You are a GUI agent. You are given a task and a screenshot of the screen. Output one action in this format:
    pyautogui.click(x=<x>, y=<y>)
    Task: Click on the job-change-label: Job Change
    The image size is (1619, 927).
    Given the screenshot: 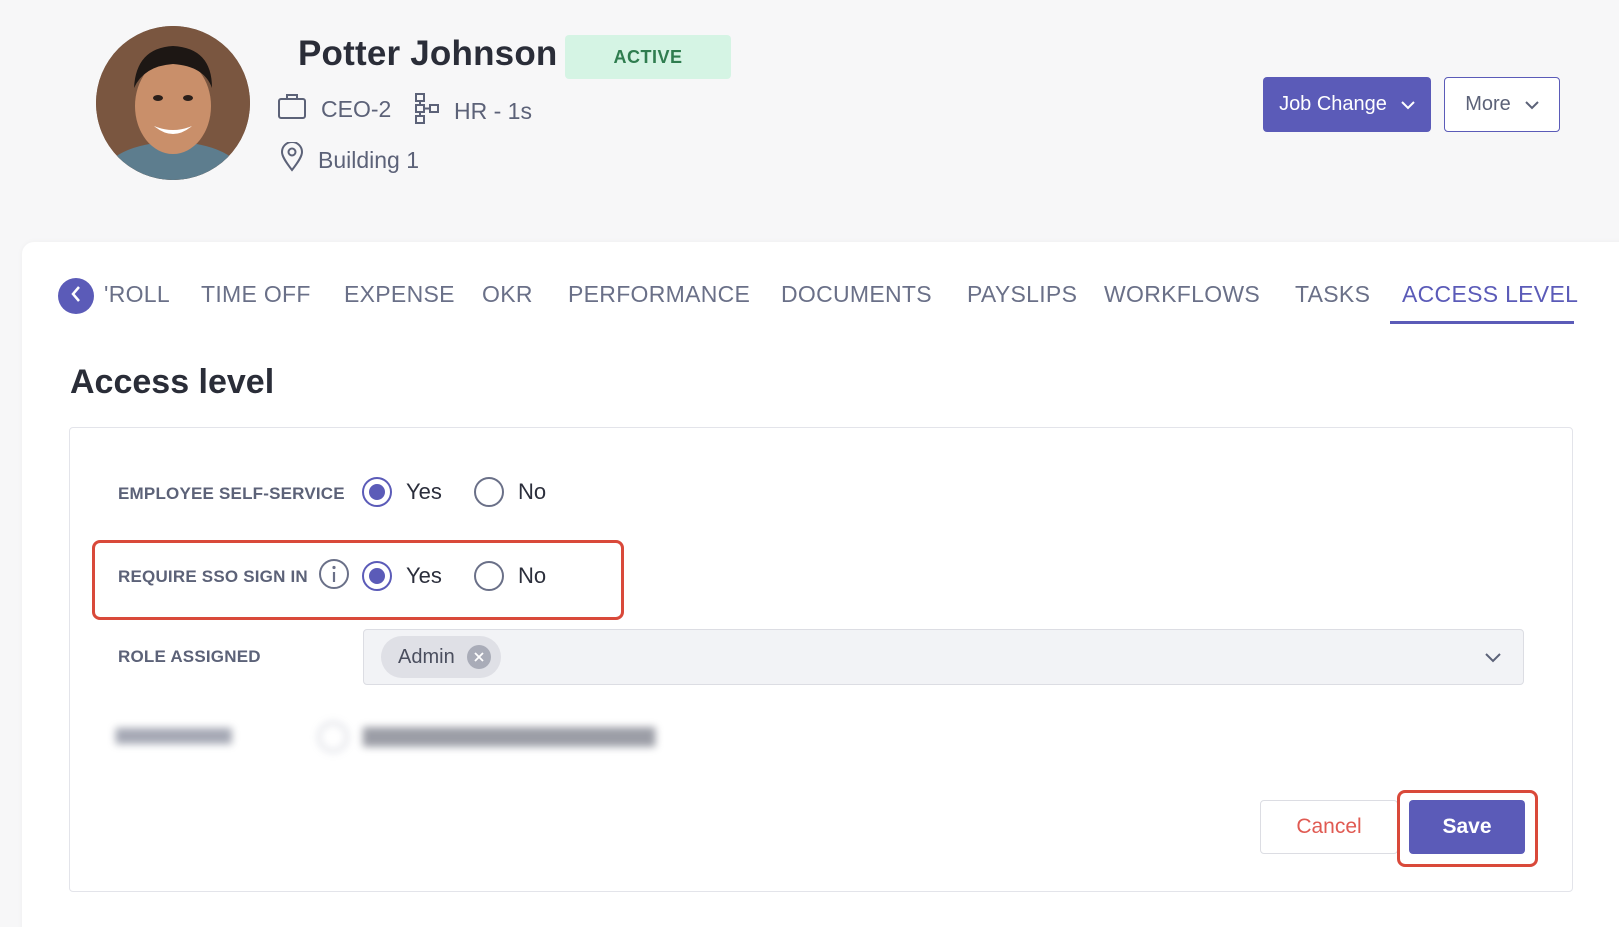 What is the action you would take?
    pyautogui.click(x=1333, y=104)
    